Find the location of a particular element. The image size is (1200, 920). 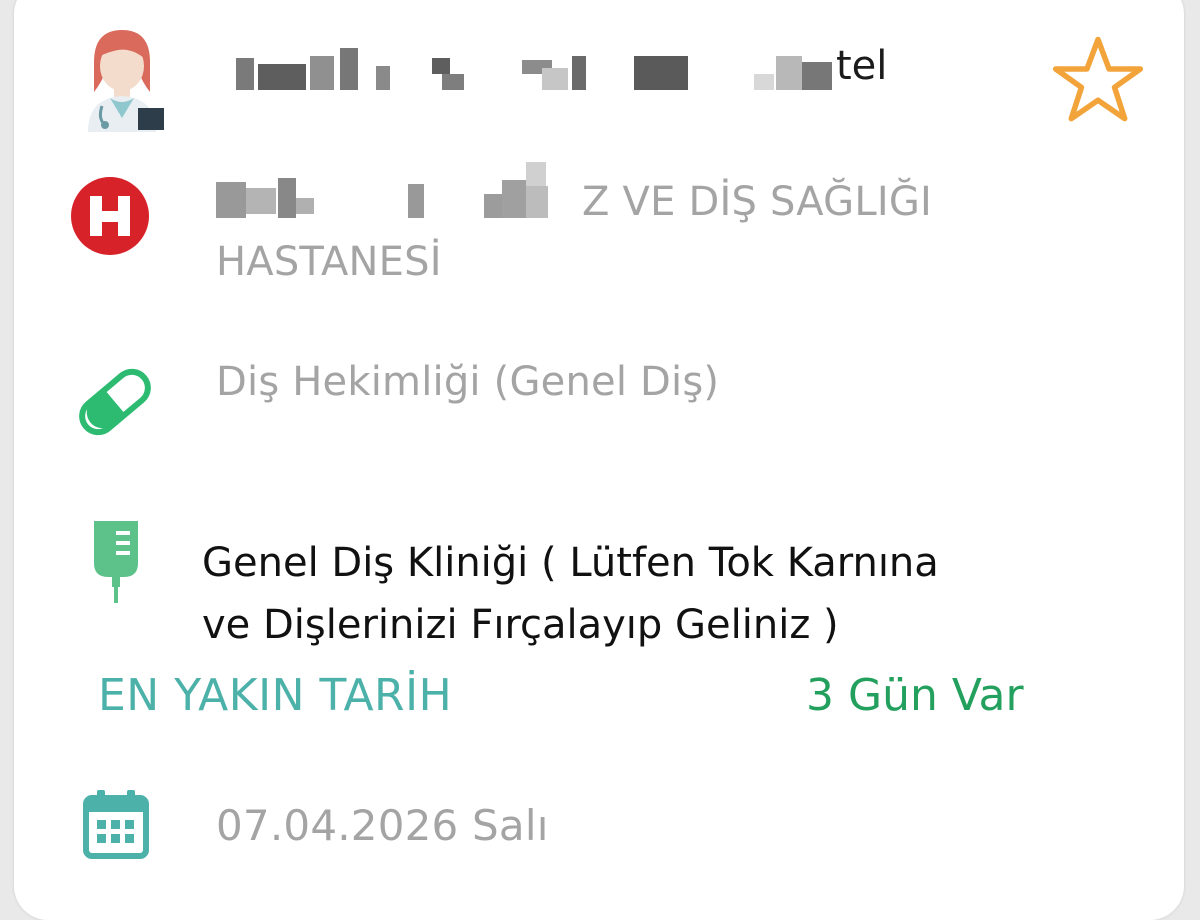

favorite-button is located at coordinates (1098, 80).